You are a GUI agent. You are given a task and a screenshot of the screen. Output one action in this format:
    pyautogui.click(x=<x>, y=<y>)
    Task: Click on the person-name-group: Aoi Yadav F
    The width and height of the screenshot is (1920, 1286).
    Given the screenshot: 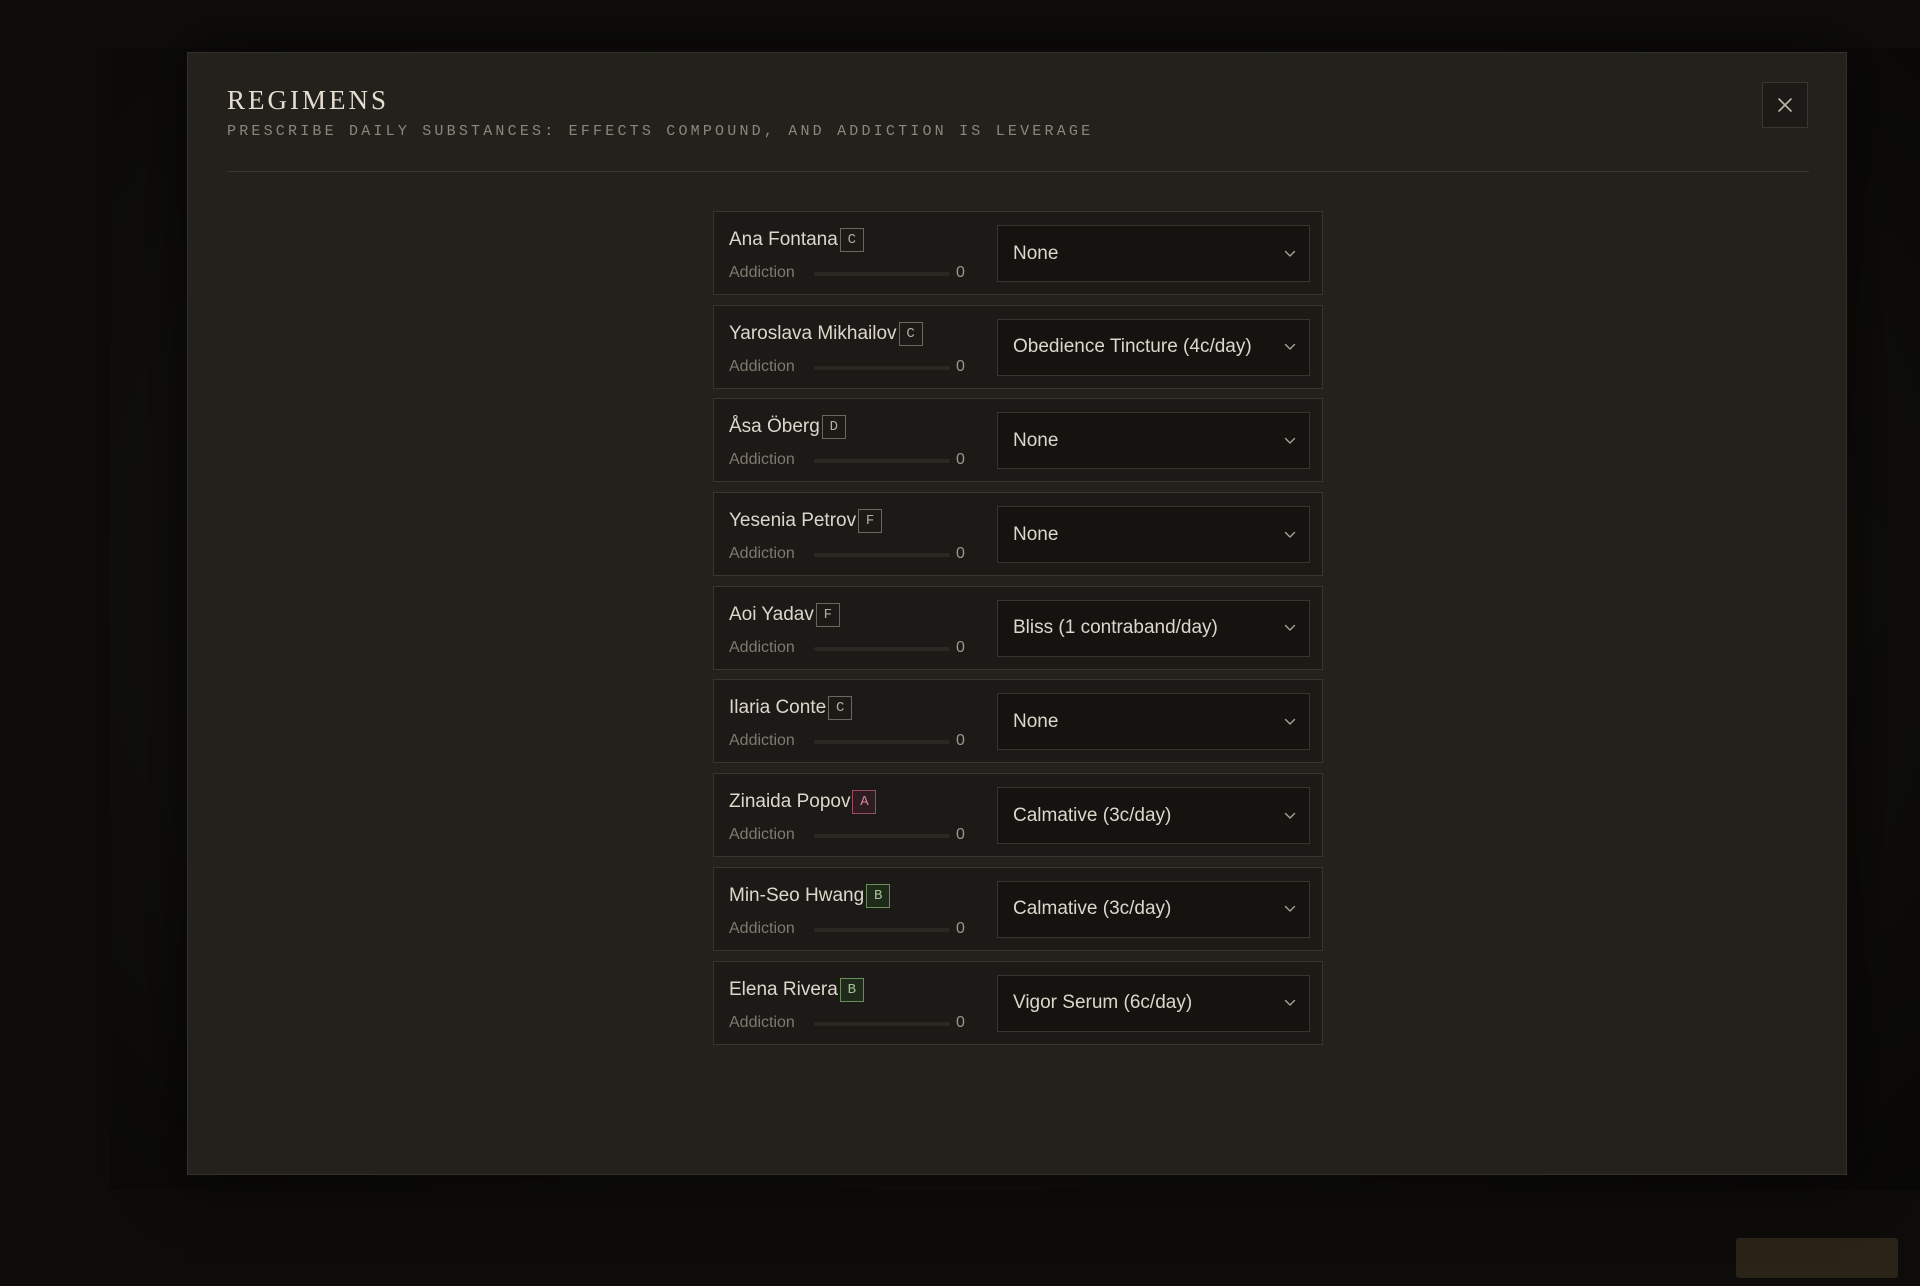 What is the action you would take?
    pyautogui.click(x=784, y=615)
    